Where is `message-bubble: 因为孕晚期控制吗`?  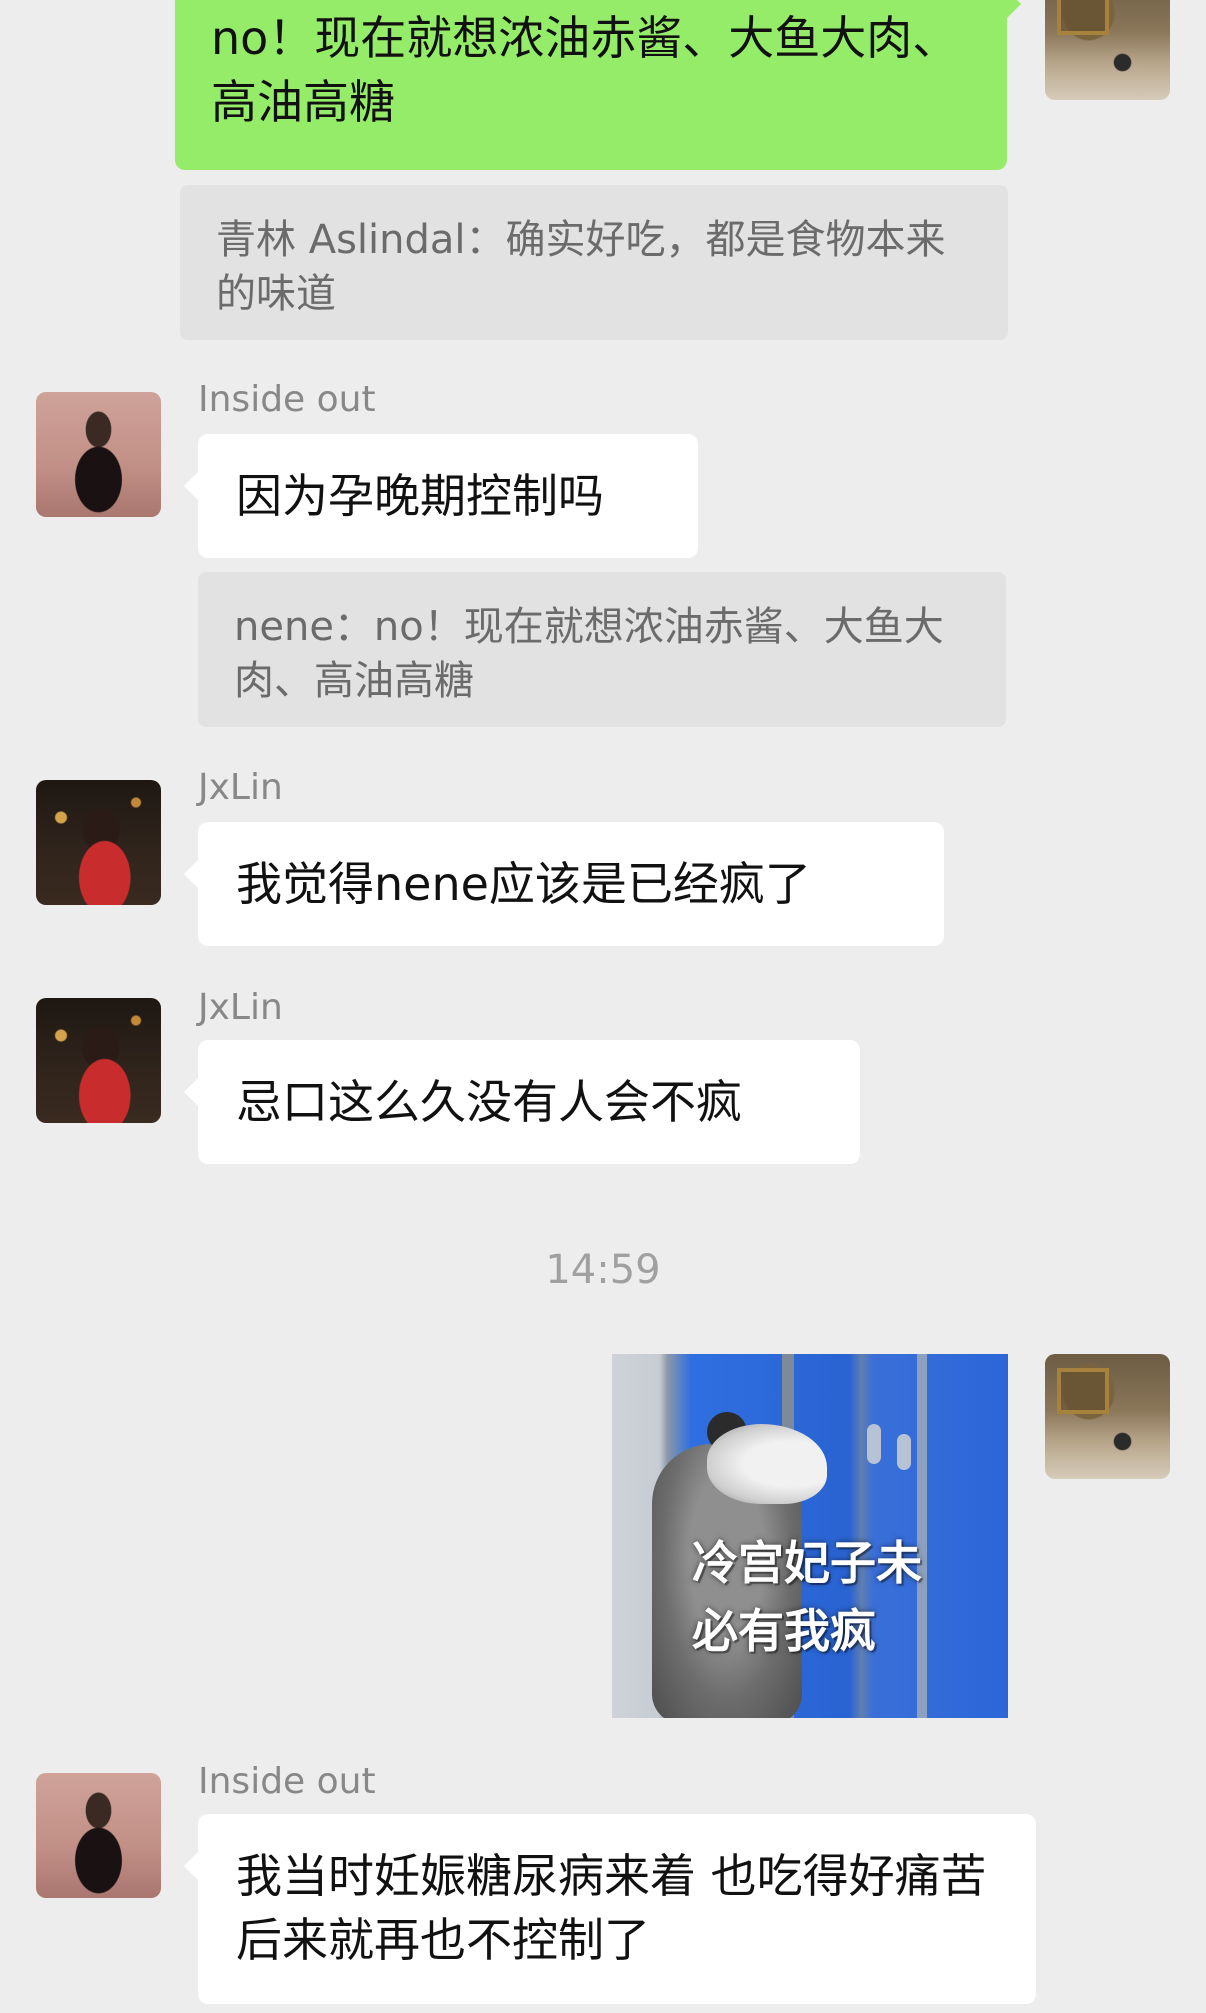 message-bubble: 因为孕晚期控制吗 is located at coordinates (441, 496).